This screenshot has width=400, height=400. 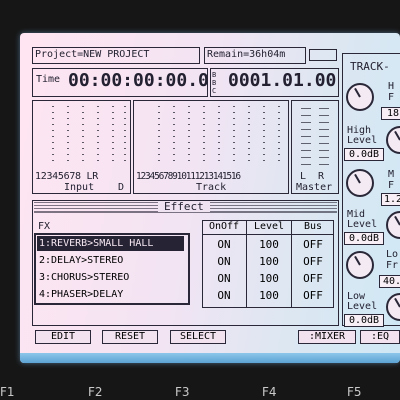 I want to click on track-channel-numbers: 12345678910111213141516, so click(x=188, y=176).